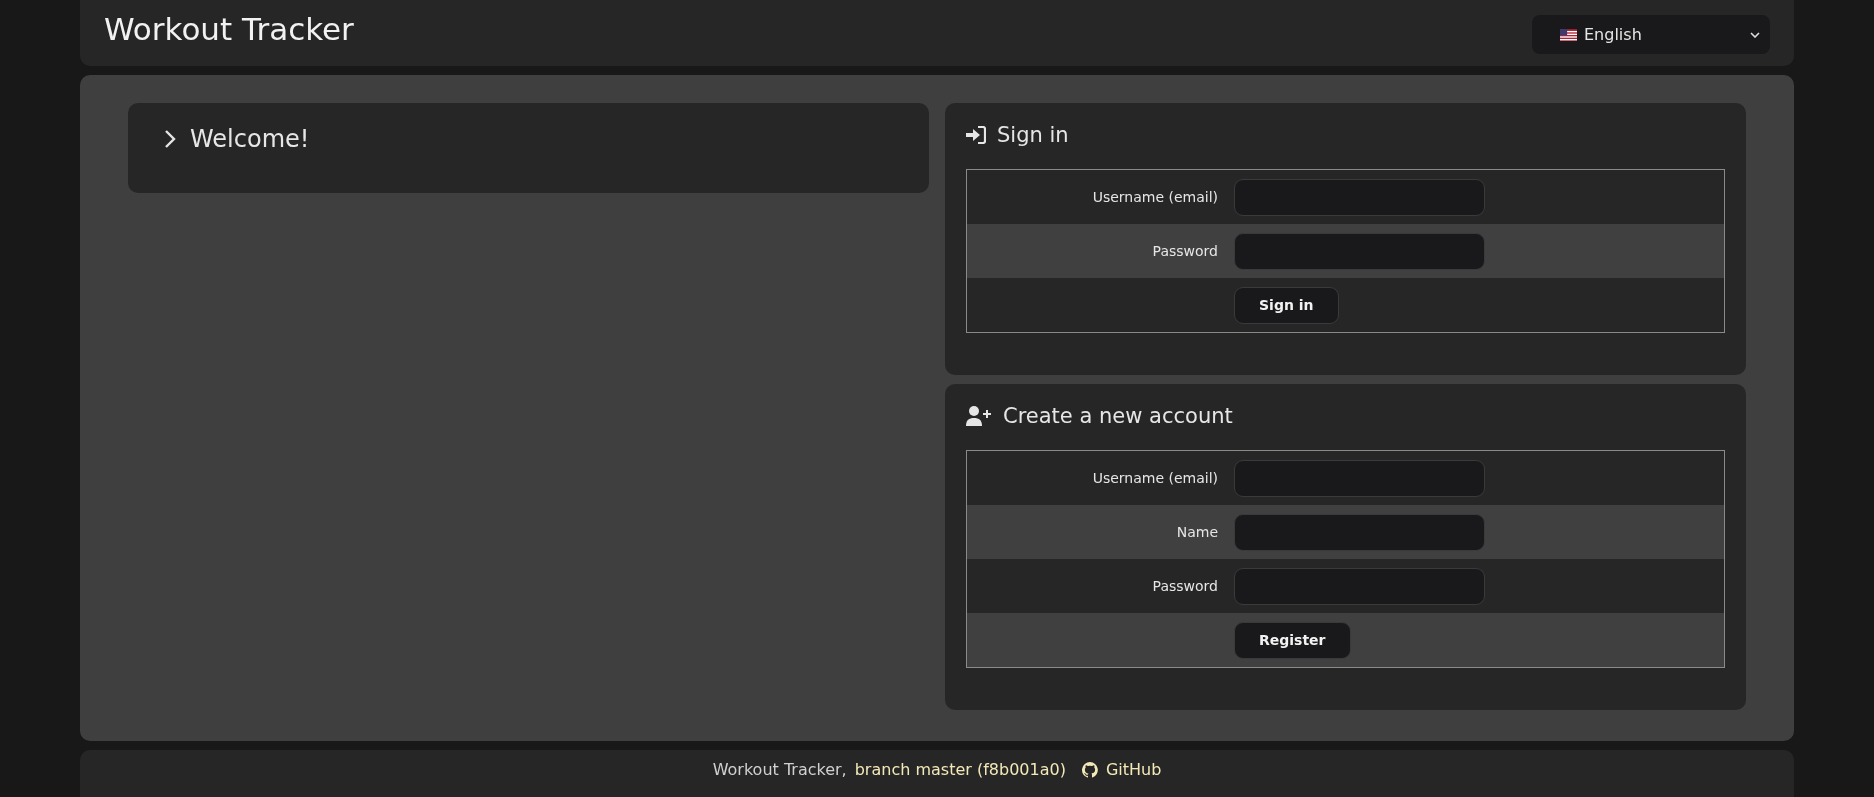 The image size is (1874, 797). Describe the element at coordinates (528, 139) in the screenshot. I see `welcome-toggle: Welcome!` at that location.